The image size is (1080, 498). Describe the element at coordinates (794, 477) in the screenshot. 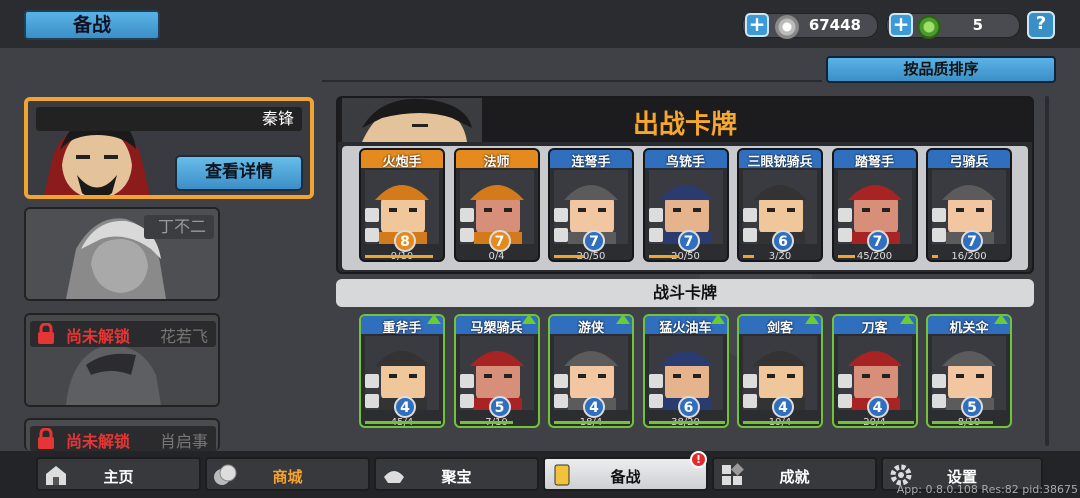

I see `nav-label: 成就` at that location.